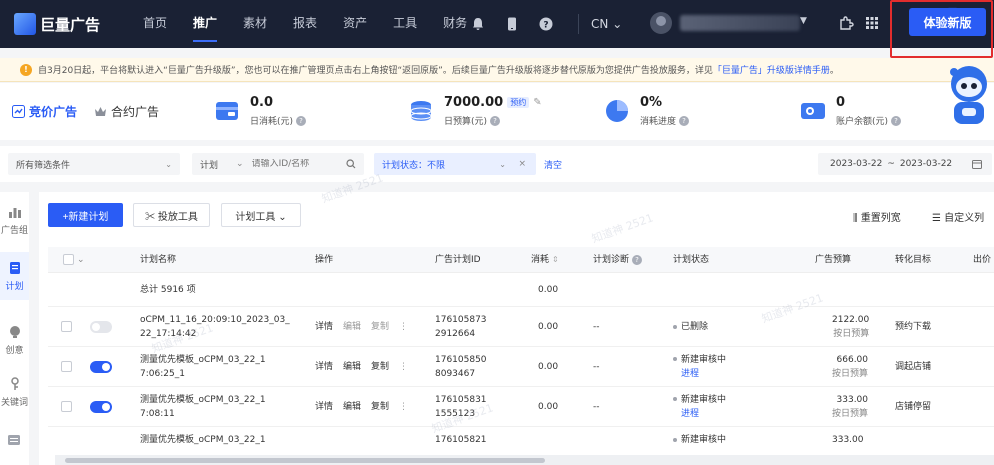 Image resolution: width=994 pixels, height=465 pixels. I want to click on nav-item-tools: 工具, so click(405, 24).